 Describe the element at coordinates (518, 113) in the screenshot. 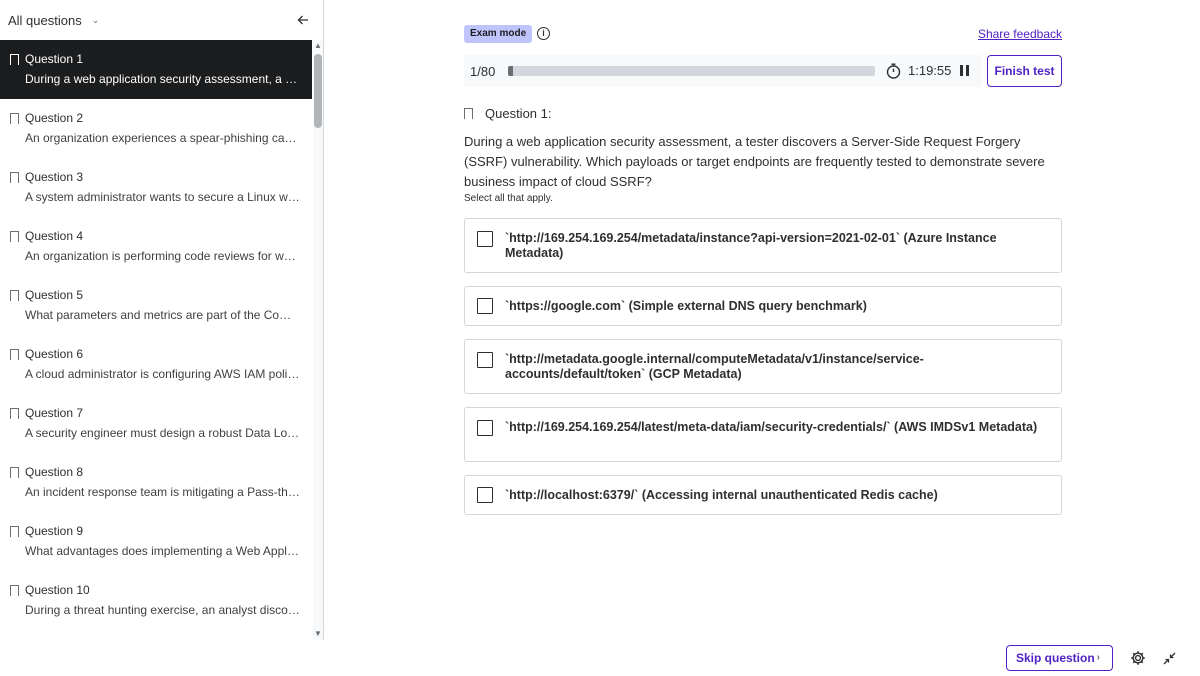

I see `question-label: Question 1:` at that location.